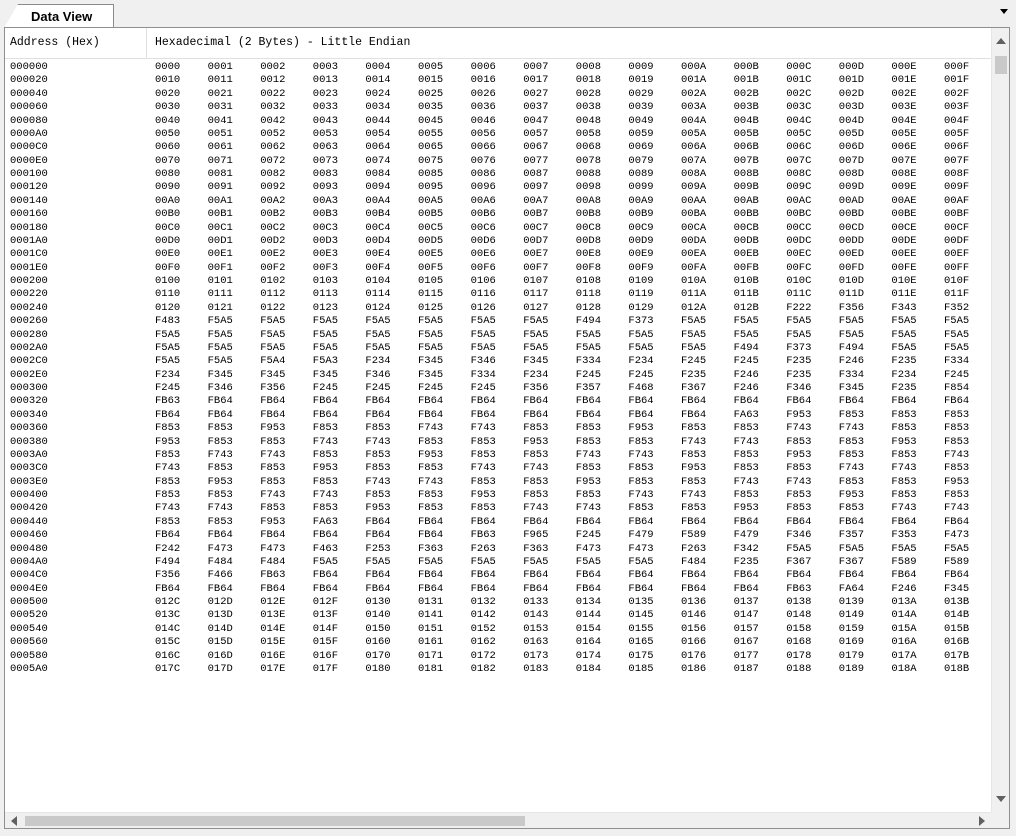  I want to click on hex-cell: 0106, so click(483, 281).